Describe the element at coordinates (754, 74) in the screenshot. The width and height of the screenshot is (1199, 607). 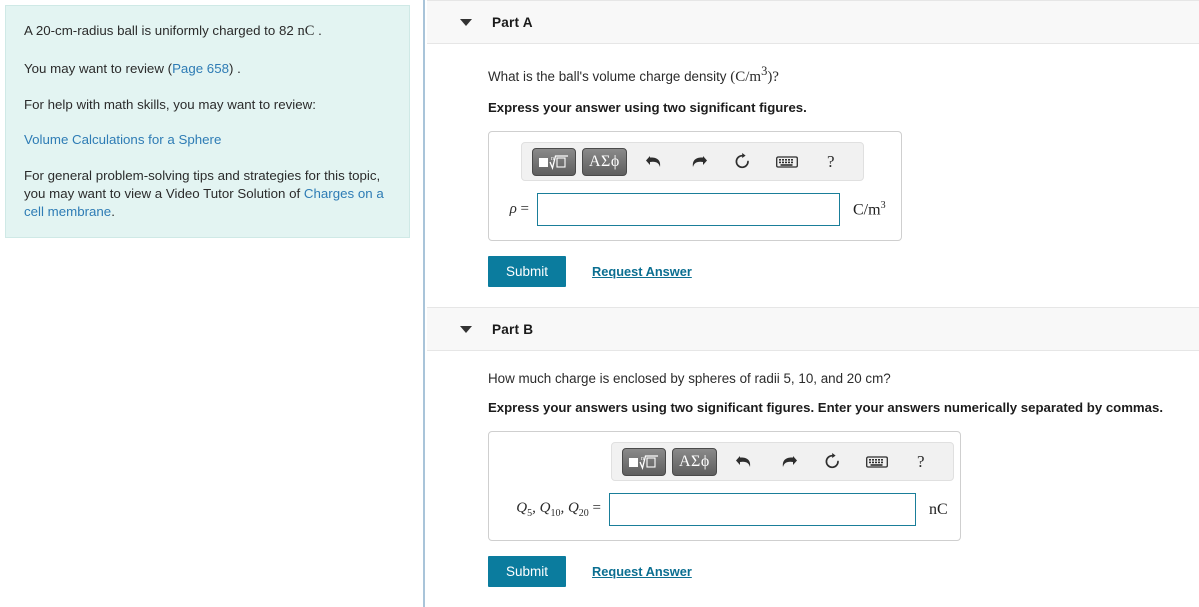
I see `part-a-question-units: (C/m3)?` at that location.